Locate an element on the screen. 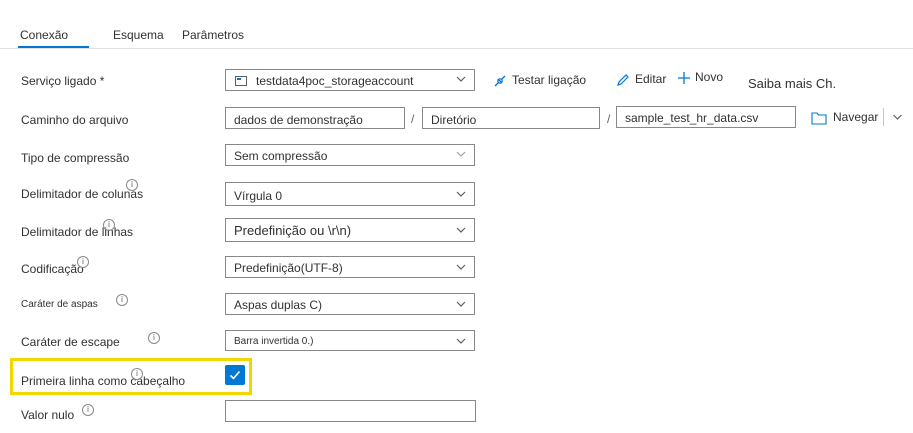 This screenshot has height=433, width=913. linked-service-label: Serviço ligado * is located at coordinates (63, 81).